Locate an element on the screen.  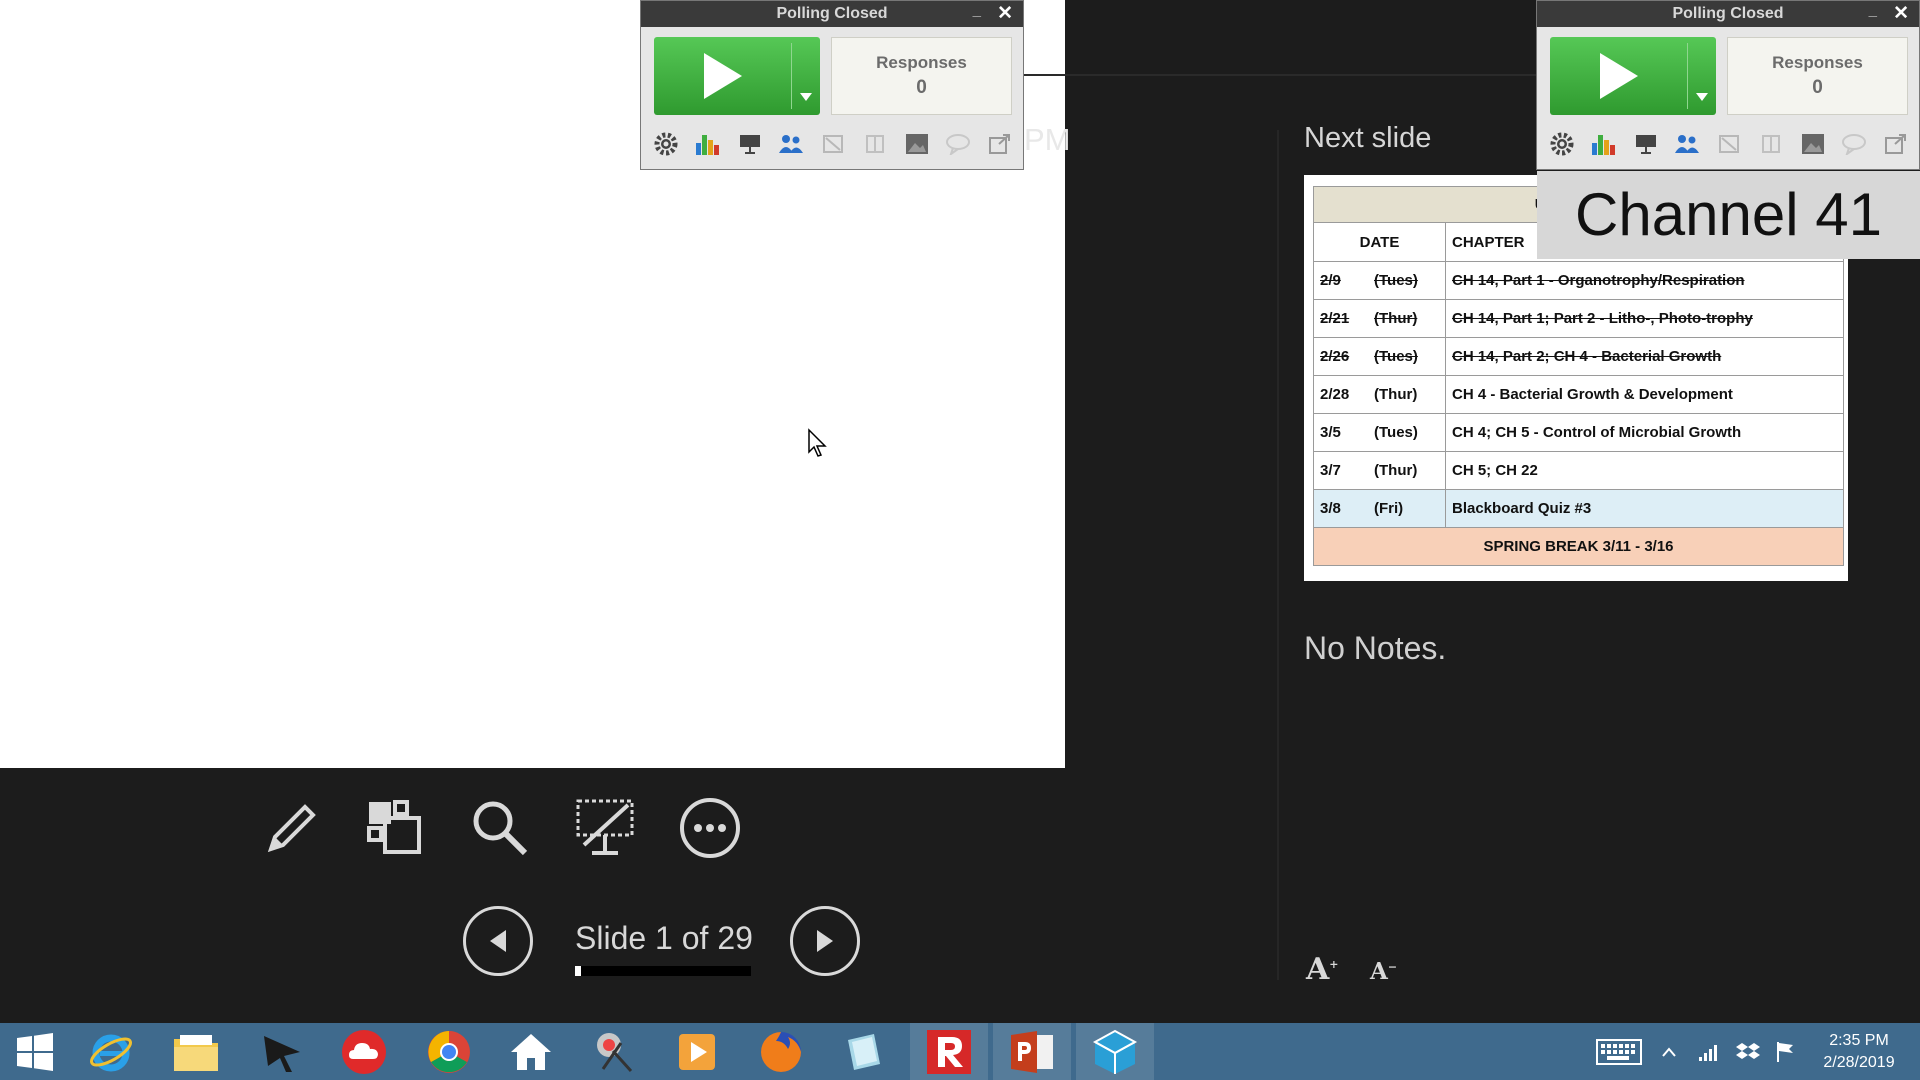
poll-title: Polling Closed is located at coordinates (1728, 14).